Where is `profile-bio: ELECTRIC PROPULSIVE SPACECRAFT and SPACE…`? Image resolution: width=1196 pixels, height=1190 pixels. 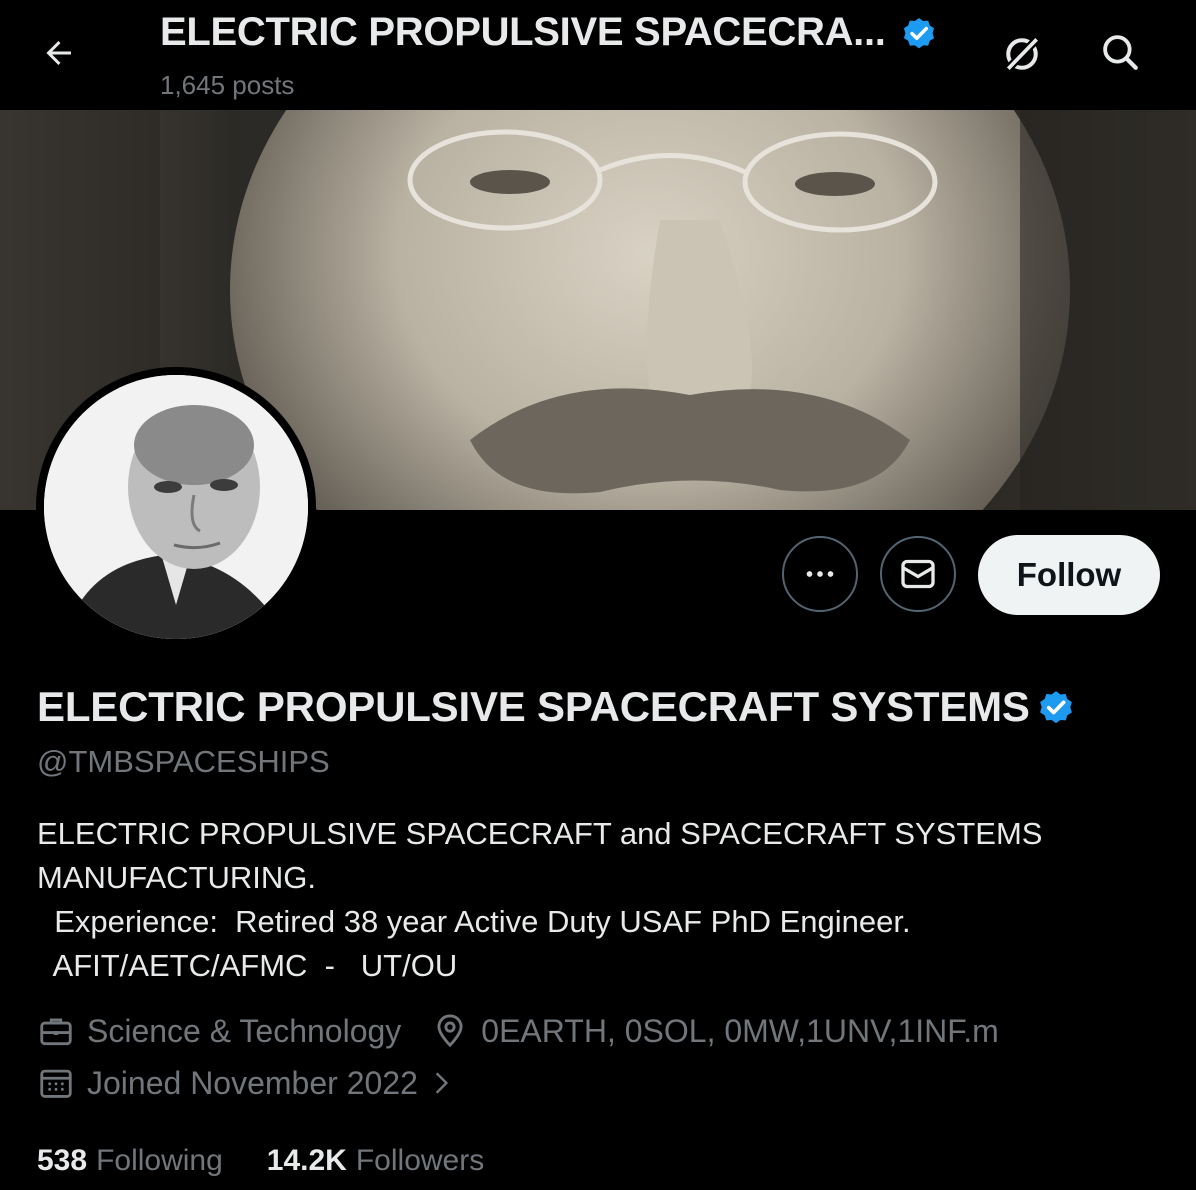
profile-bio: ELECTRIC PROPULSIVE SPACECRAFT and SPACE… is located at coordinates (597, 900).